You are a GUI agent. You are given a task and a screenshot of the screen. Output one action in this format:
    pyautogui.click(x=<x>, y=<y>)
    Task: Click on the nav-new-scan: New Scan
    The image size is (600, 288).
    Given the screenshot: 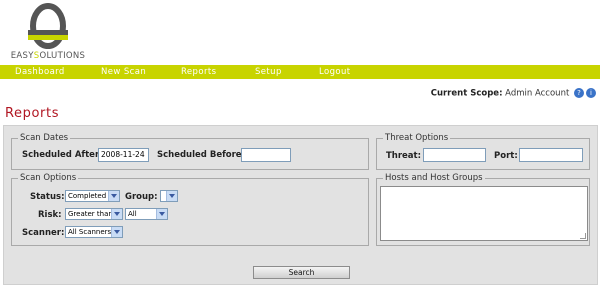 What is the action you would take?
    pyautogui.click(x=123, y=72)
    